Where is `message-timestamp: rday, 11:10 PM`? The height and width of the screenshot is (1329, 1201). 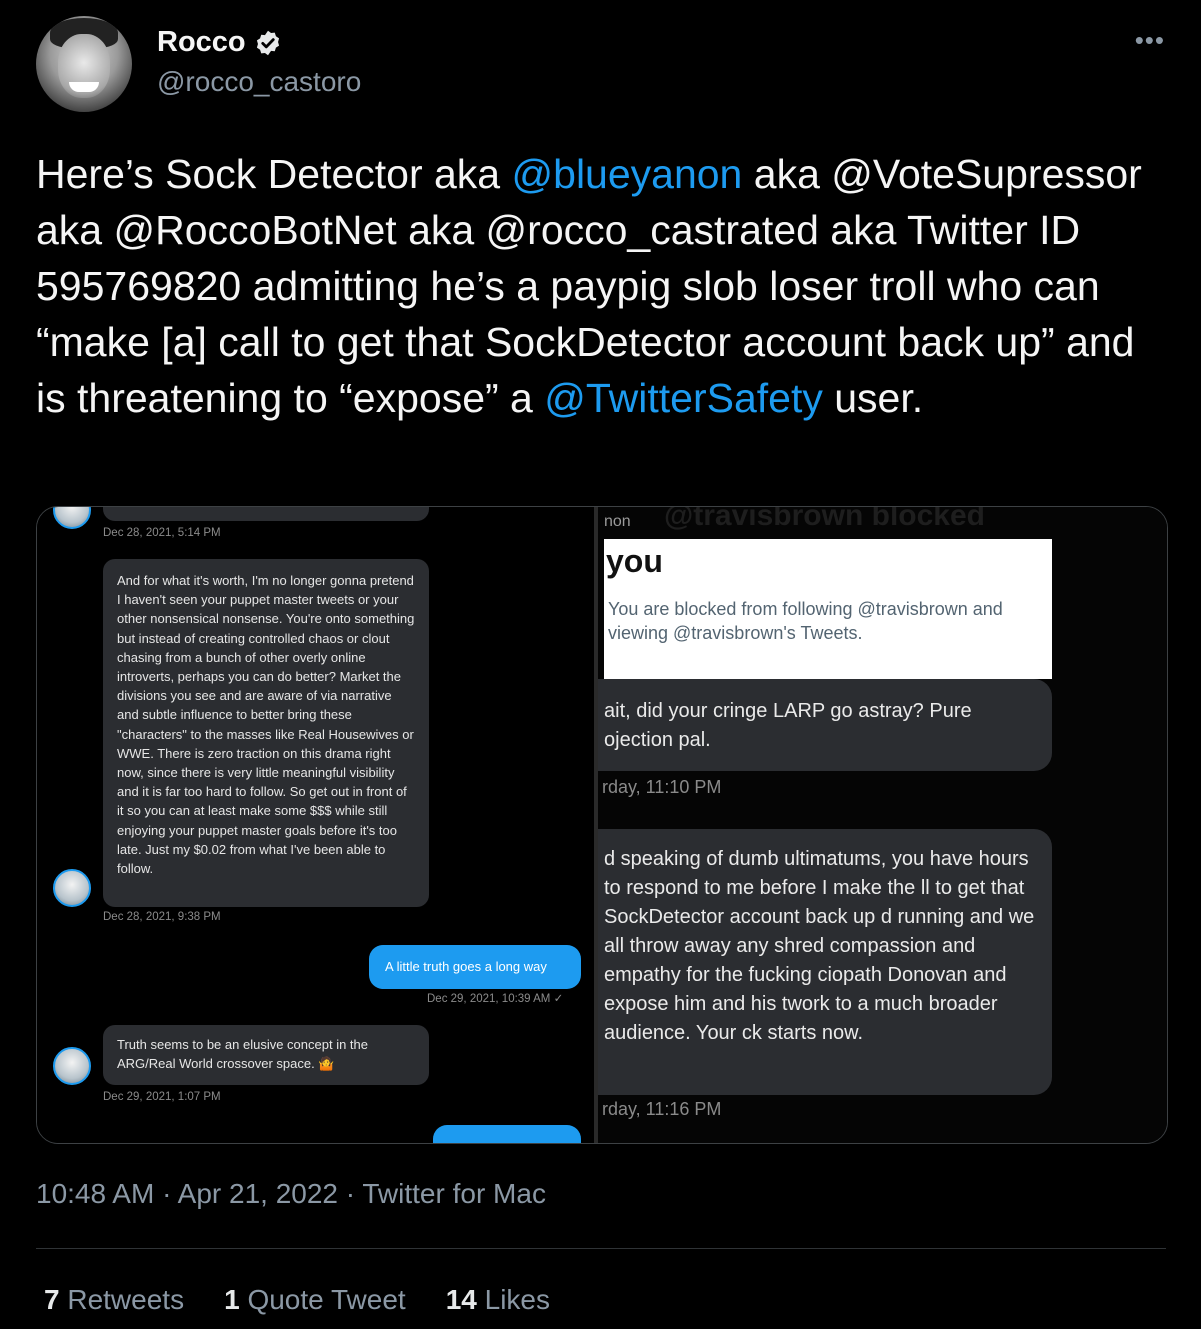 message-timestamp: rday, 11:10 PM is located at coordinates (662, 787).